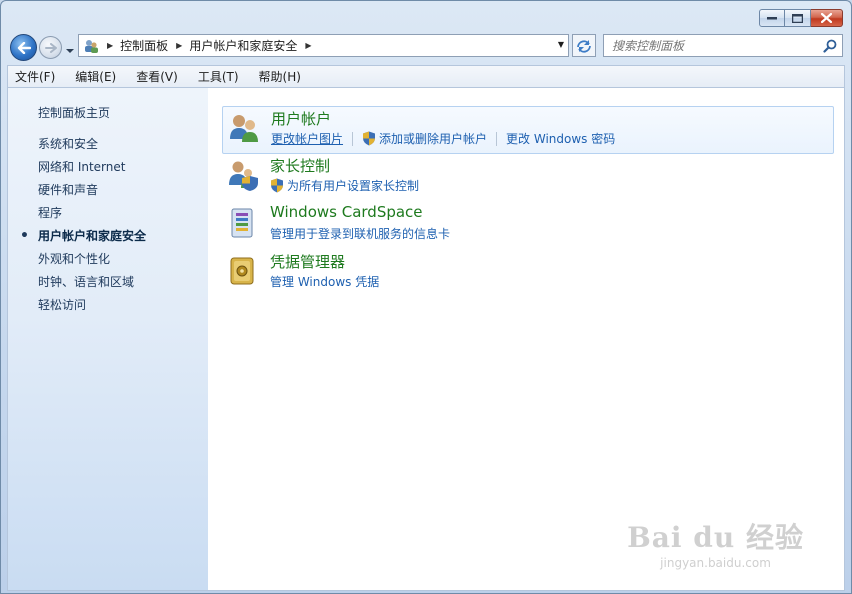  I want to click on sidebar-home-link: 控制面板主页, so click(74, 112).